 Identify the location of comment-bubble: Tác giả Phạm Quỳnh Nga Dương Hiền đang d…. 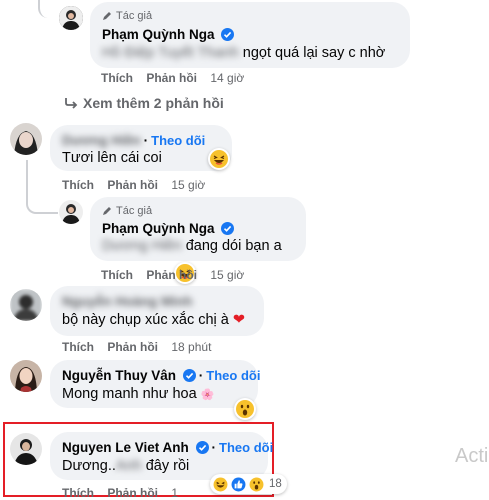
(198, 229).